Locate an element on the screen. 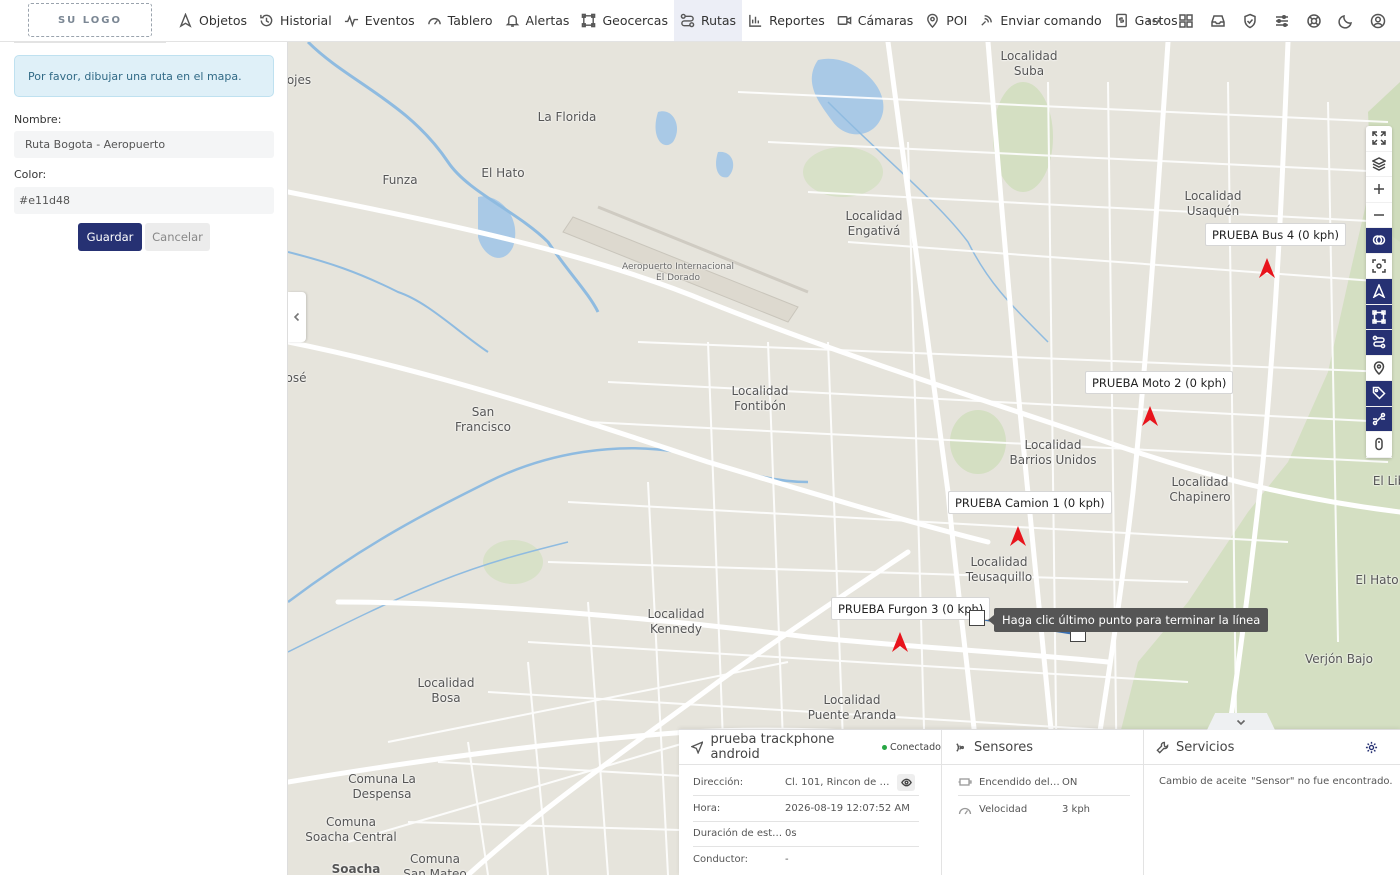 Image resolution: width=1400 pixels, height=875 pixels. divider is located at coordinates (90, 42).